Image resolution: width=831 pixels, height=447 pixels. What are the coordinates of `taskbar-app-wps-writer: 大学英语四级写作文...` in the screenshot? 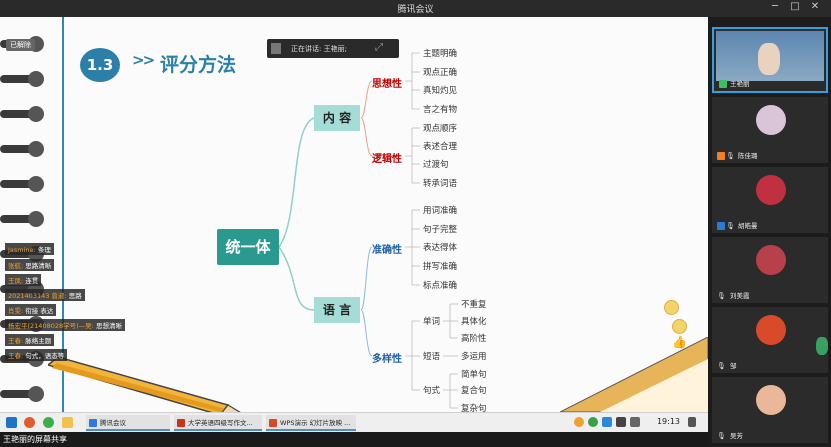 It's located at (218, 423).